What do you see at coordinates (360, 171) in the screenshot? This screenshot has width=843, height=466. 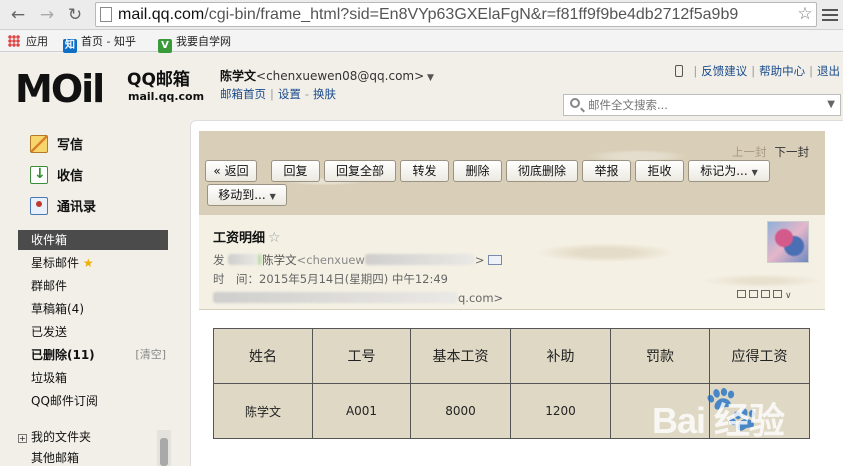 I see `reply-all-button: 回复全部` at bounding box center [360, 171].